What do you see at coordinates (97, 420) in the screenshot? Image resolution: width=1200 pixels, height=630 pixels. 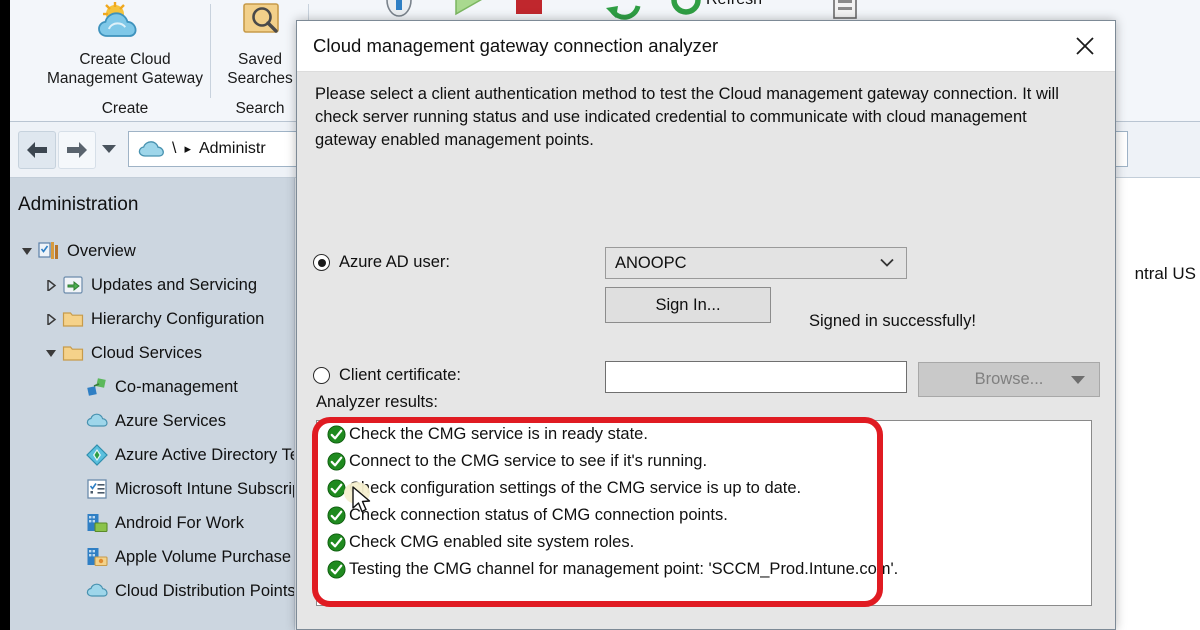 I see `cloud-icon` at bounding box center [97, 420].